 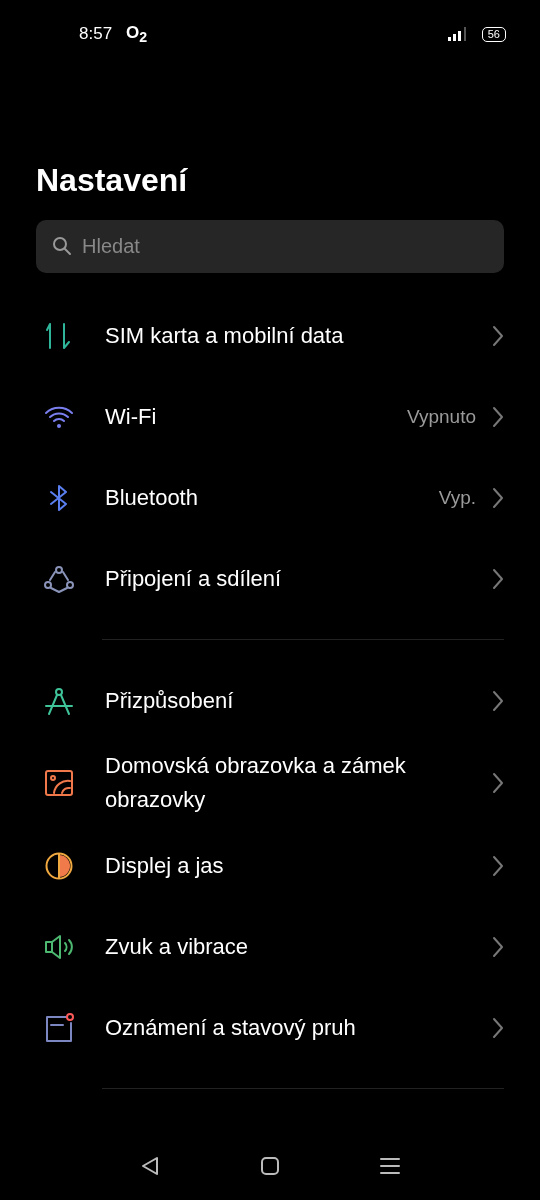 What do you see at coordinates (441, 416) in the screenshot?
I see `item-status: Vypnuto` at bounding box center [441, 416].